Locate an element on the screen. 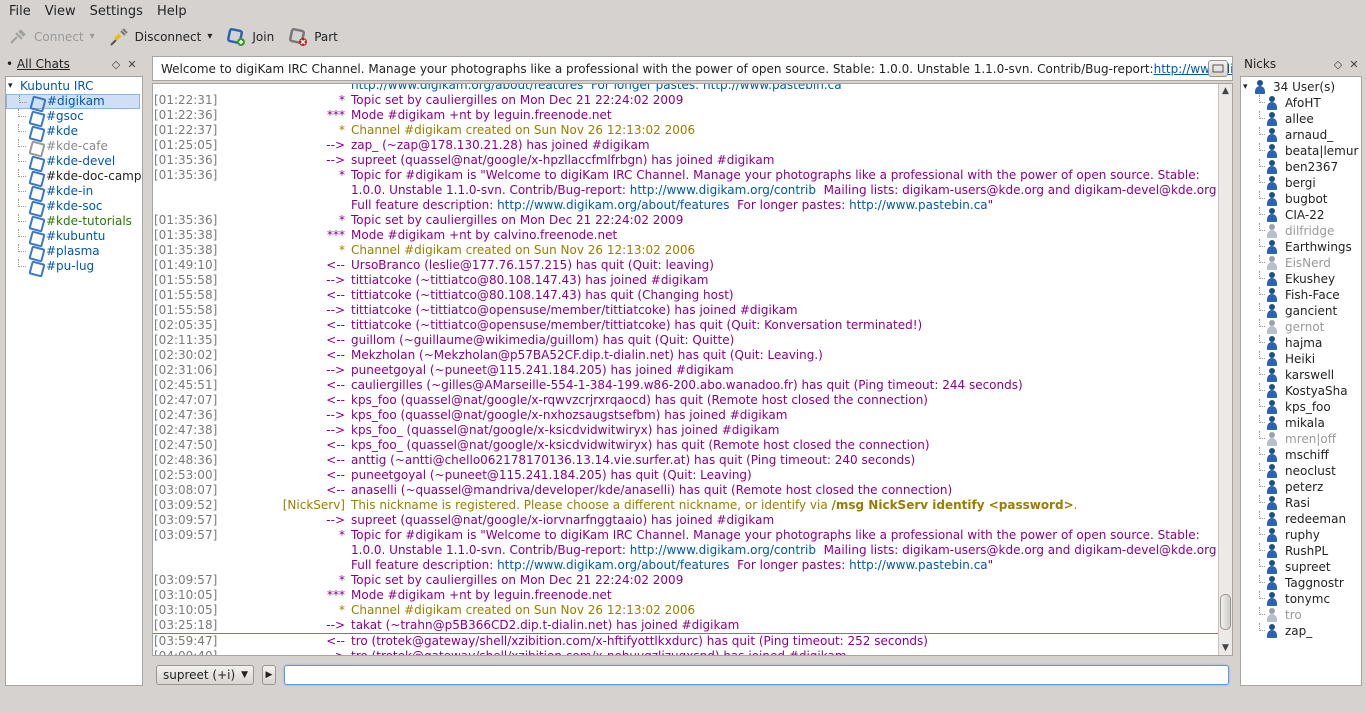  channel-item: #kde-tutorials is located at coordinates (74, 221).